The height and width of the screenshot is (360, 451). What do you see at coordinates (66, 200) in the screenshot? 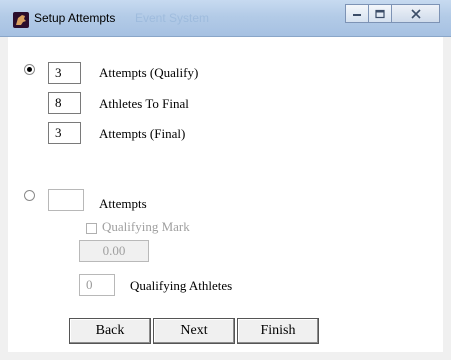
I see `attempts-input` at bounding box center [66, 200].